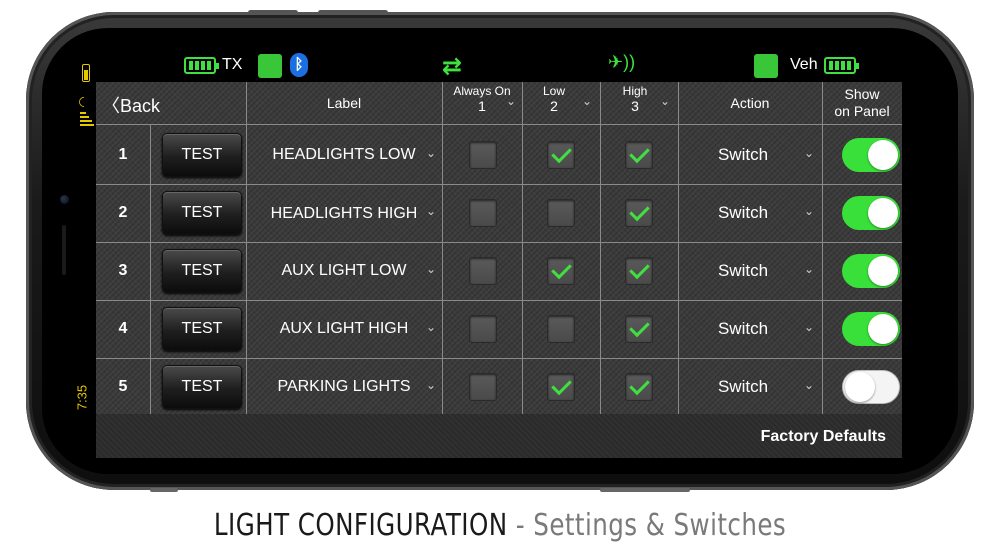 The image size is (1000, 560). What do you see at coordinates (83, 102) in the screenshot?
I see `wifi-icon: ◠` at bounding box center [83, 102].